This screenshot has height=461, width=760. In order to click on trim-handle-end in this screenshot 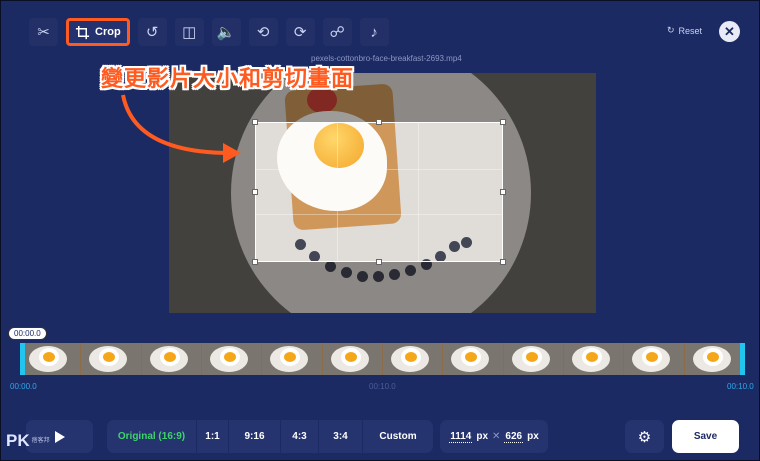, I will do `click(742, 359)`.